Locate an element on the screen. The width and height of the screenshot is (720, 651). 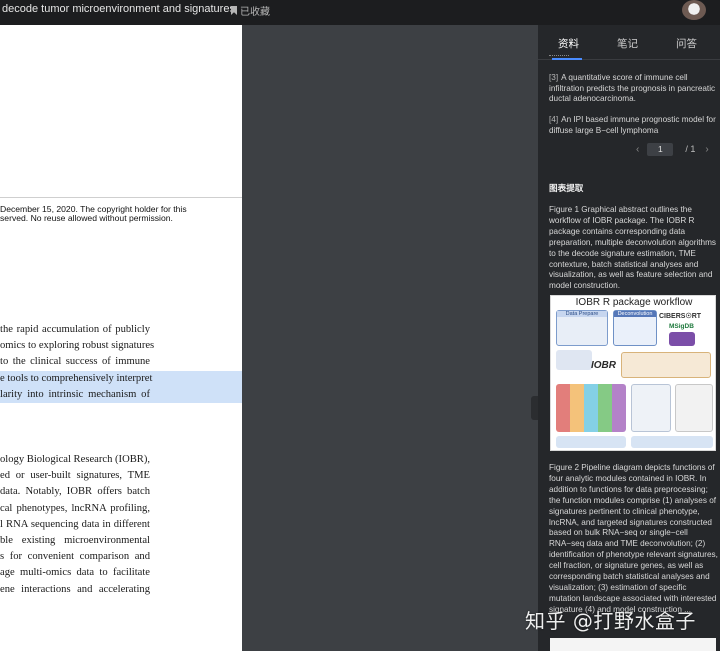
prev-page-icon: ‹ is located at coordinates (637, 149).